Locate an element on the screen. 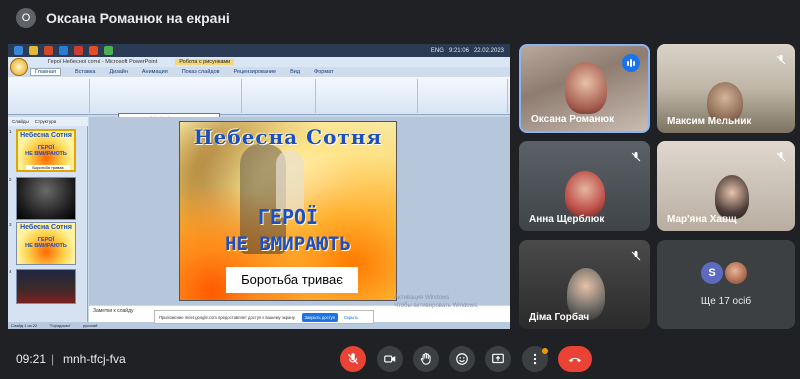 The height and width of the screenshot is (379, 800). slide-continues: Боротьба триває is located at coordinates (292, 280).